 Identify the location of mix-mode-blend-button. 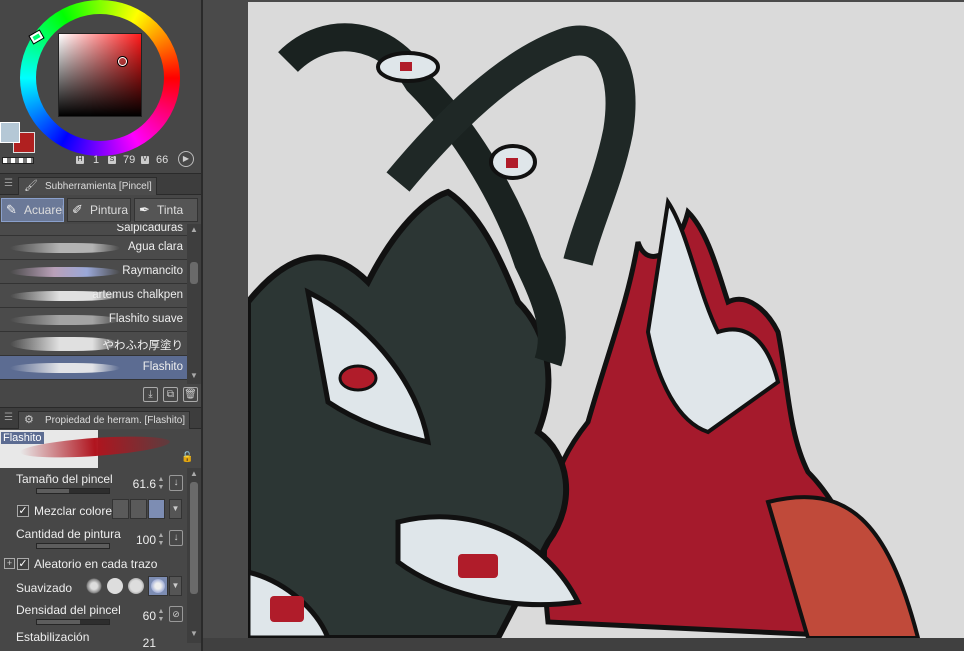
(156, 509).